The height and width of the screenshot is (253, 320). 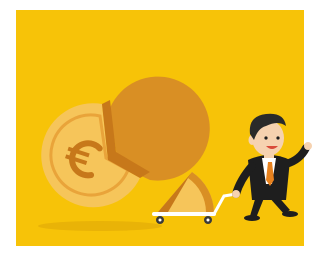 I want to click on ground-shadow, so click(x=100, y=226).